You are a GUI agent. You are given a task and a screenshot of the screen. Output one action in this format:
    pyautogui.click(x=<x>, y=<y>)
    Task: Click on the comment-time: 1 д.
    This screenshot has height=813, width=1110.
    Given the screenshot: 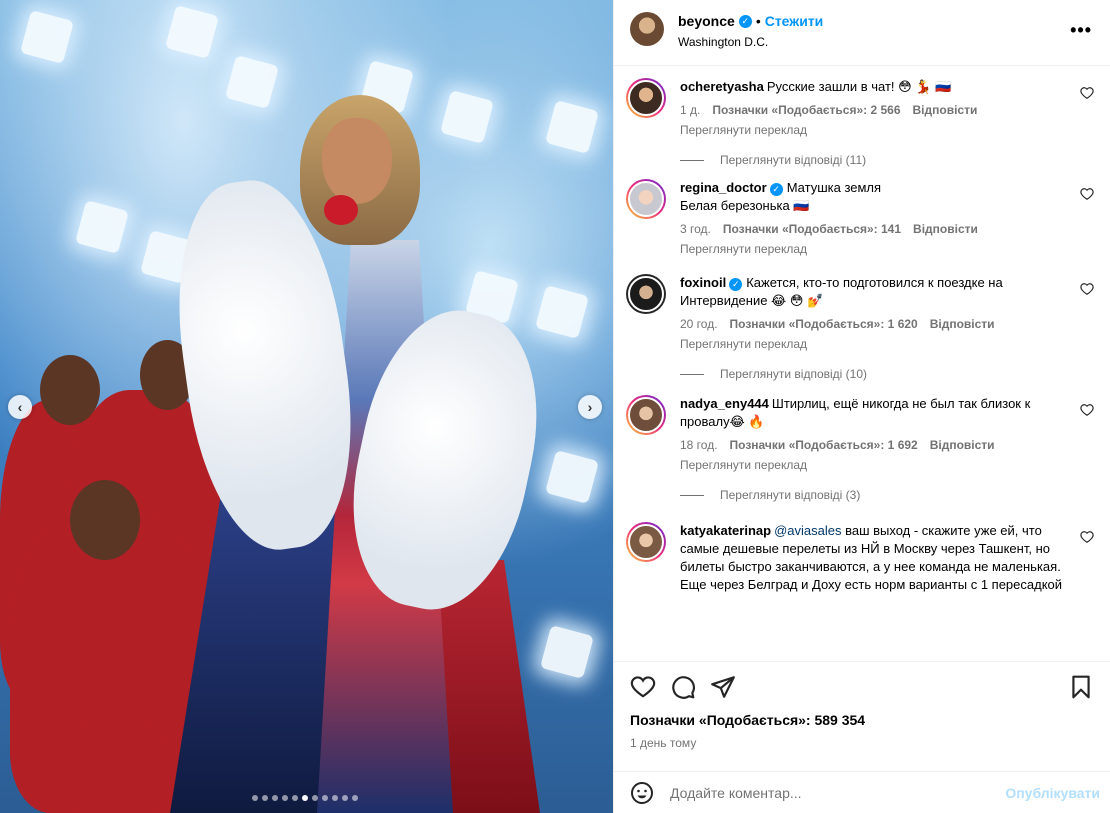 What is the action you would take?
    pyautogui.click(x=690, y=110)
    